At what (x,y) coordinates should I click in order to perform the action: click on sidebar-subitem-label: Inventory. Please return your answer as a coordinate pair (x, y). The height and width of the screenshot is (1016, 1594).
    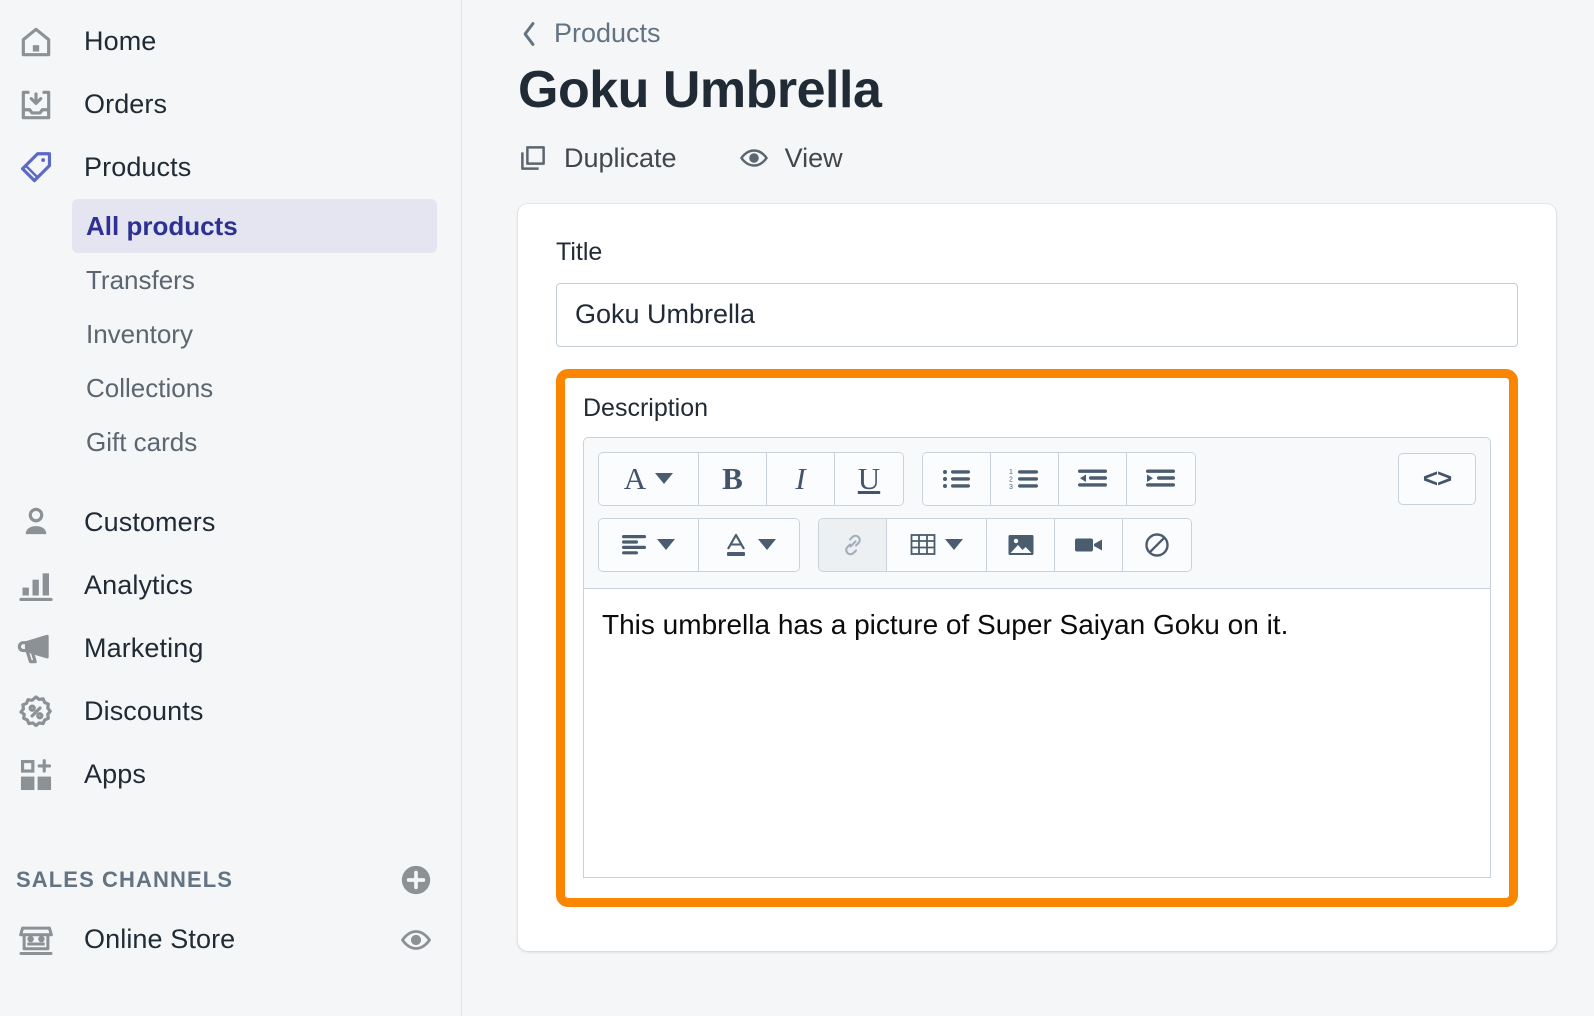
    Looking at the image, I should click on (139, 333).